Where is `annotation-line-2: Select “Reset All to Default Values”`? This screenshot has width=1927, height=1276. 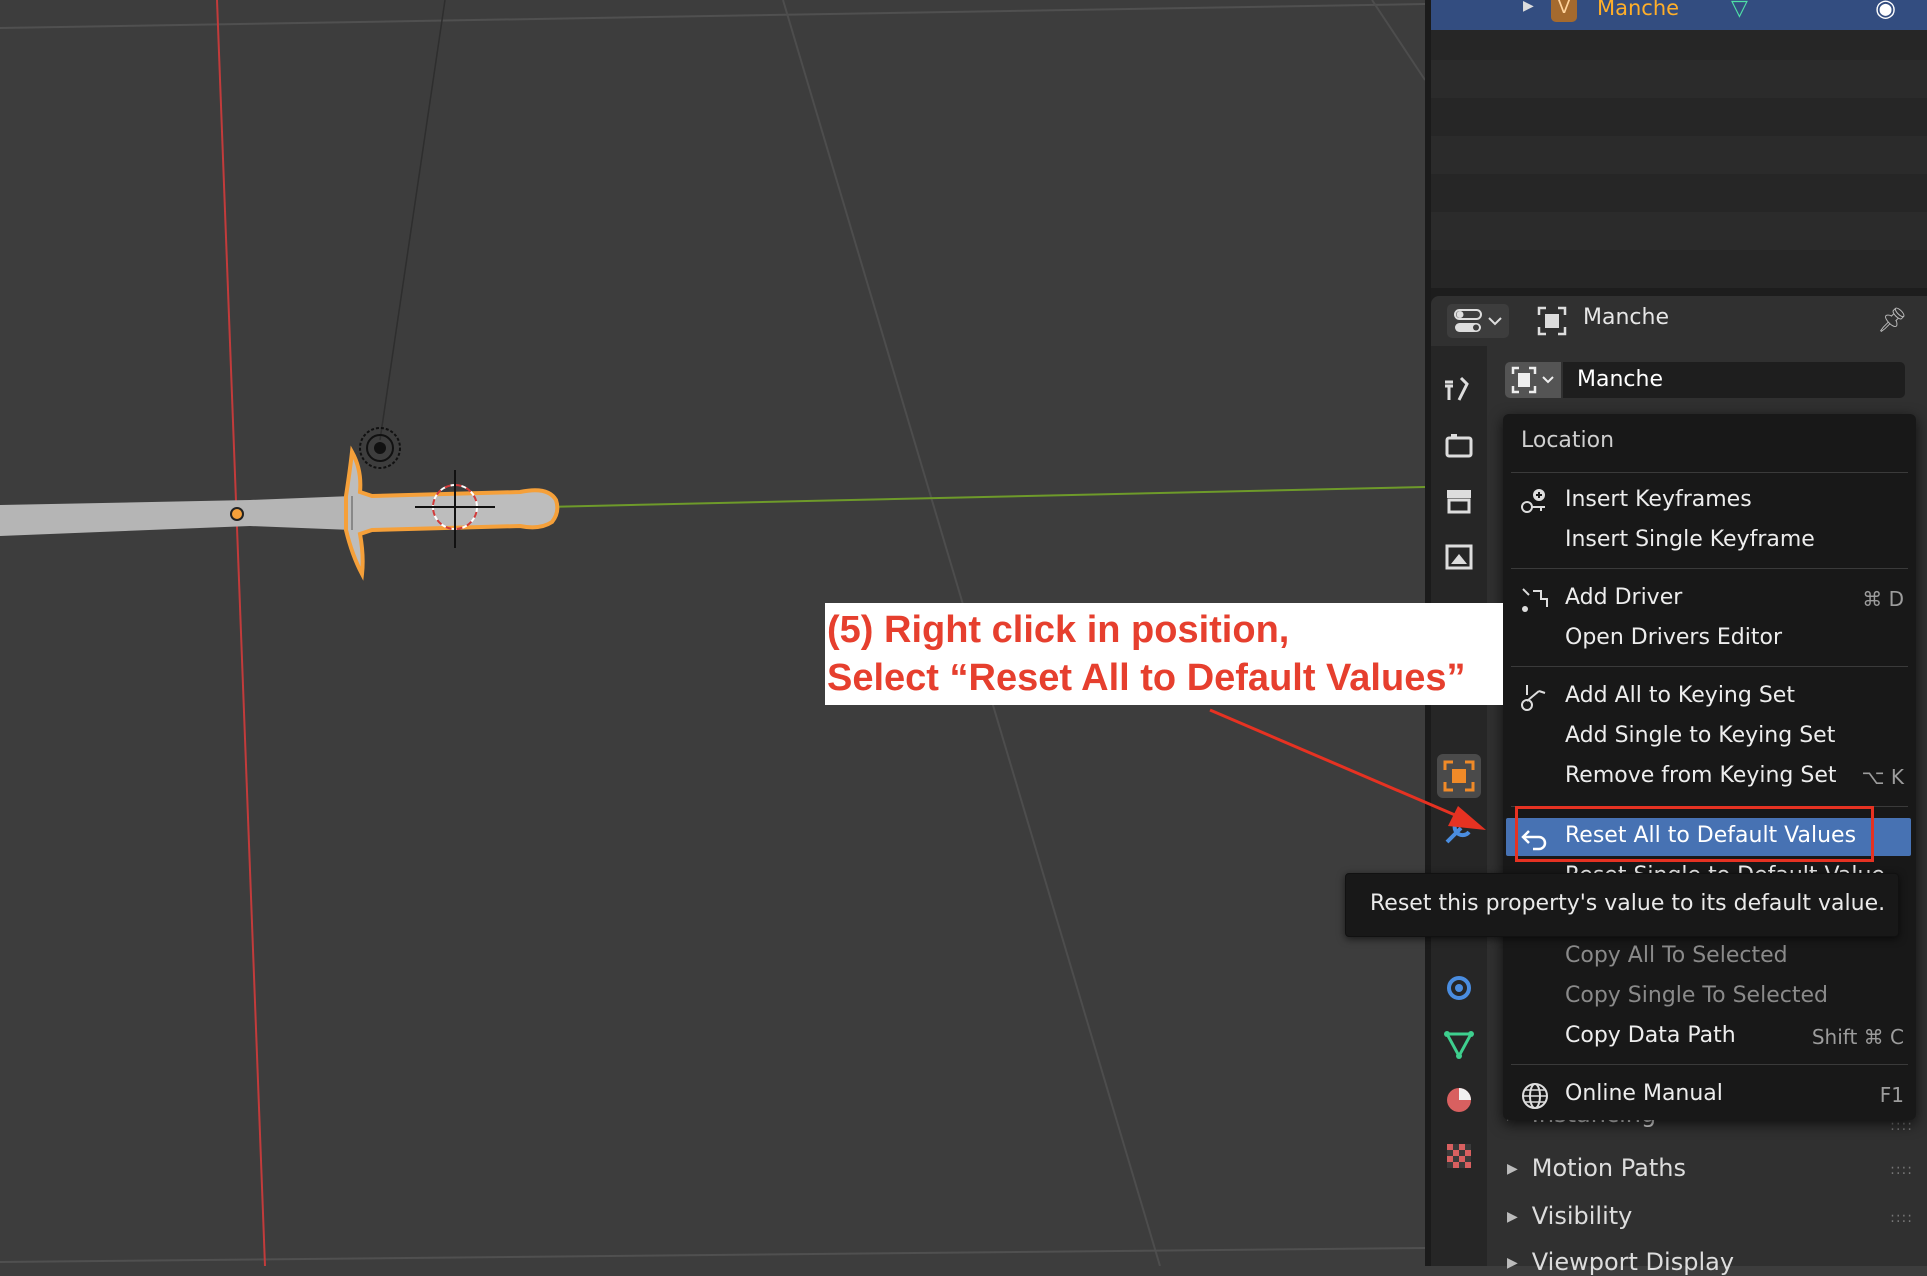
annotation-line-2: Select “Reset All to Default Values” is located at coordinates (1146, 678).